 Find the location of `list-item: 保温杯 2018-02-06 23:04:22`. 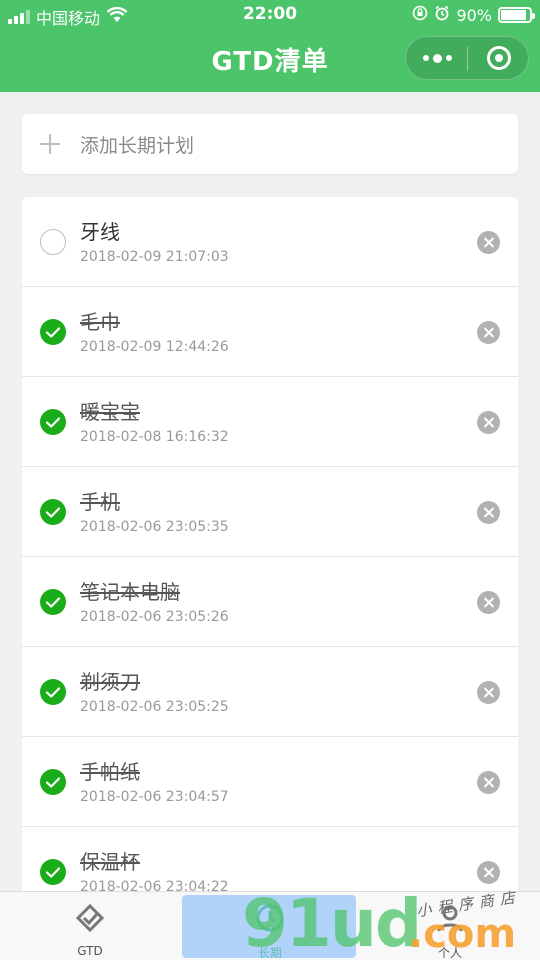

list-item: 保温杯 2018-02-06 23:04:22 is located at coordinates (270, 862).